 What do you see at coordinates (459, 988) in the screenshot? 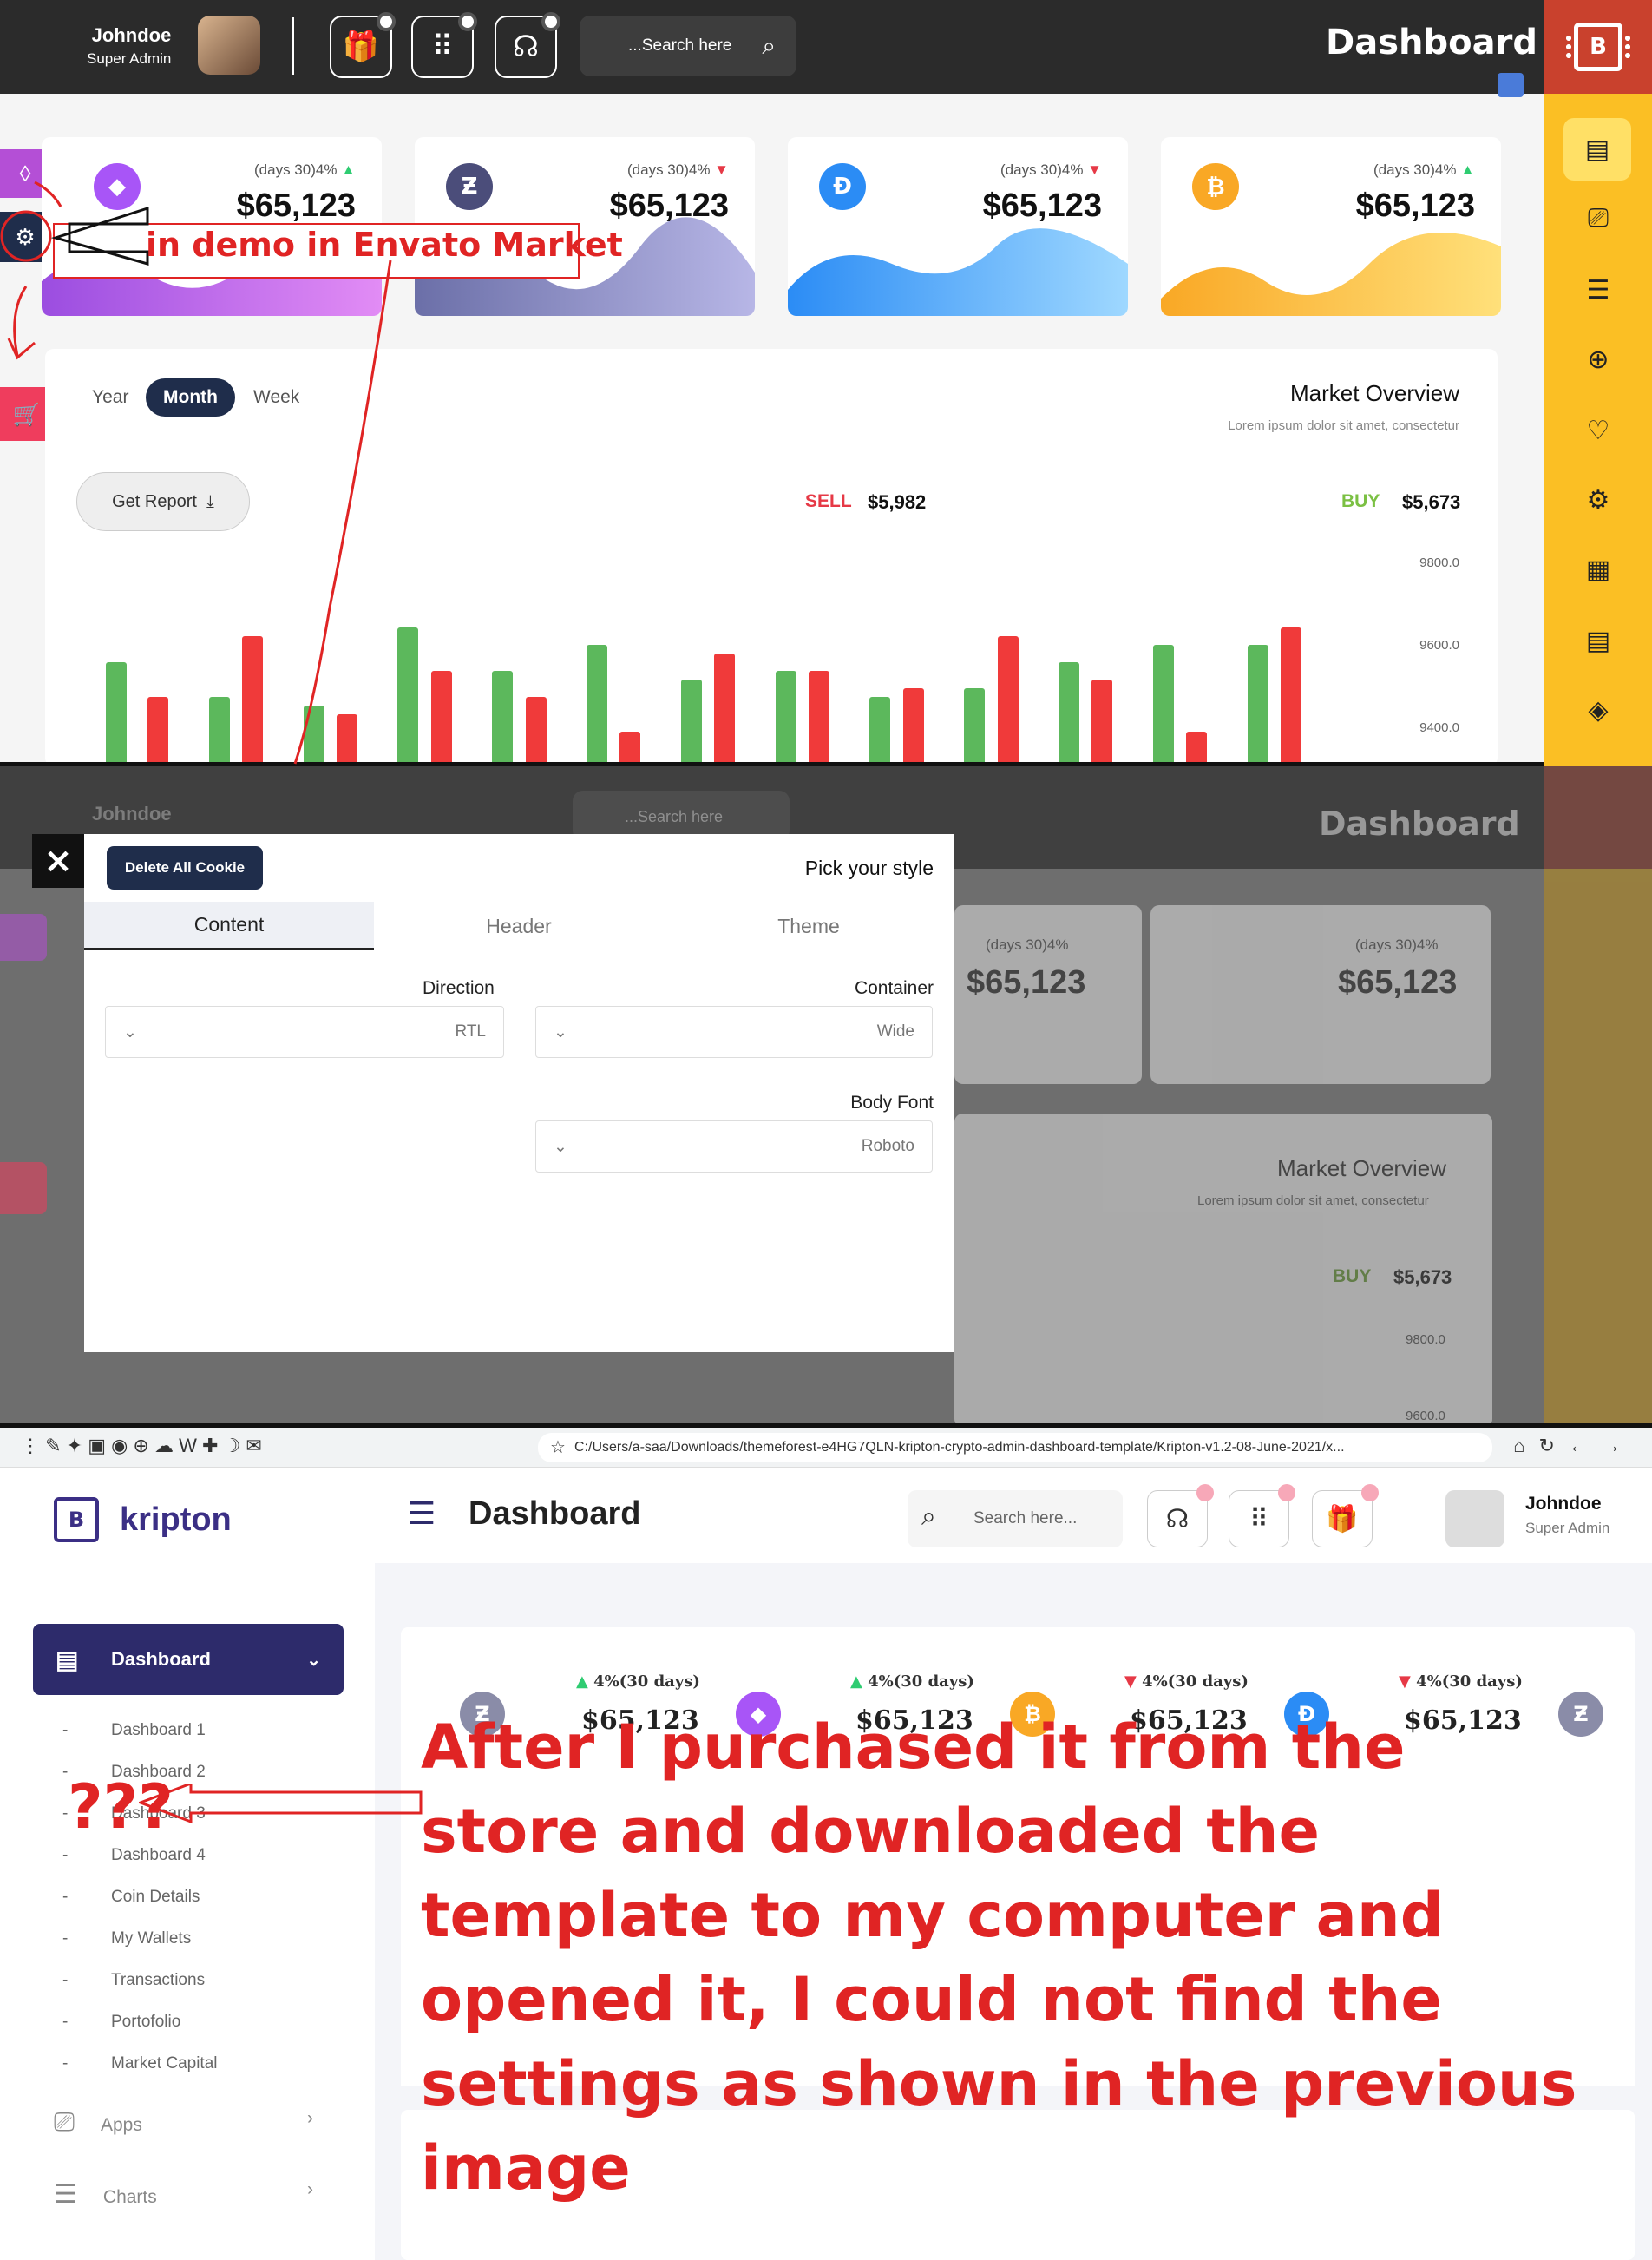
I see `direction-label: Direction` at bounding box center [459, 988].